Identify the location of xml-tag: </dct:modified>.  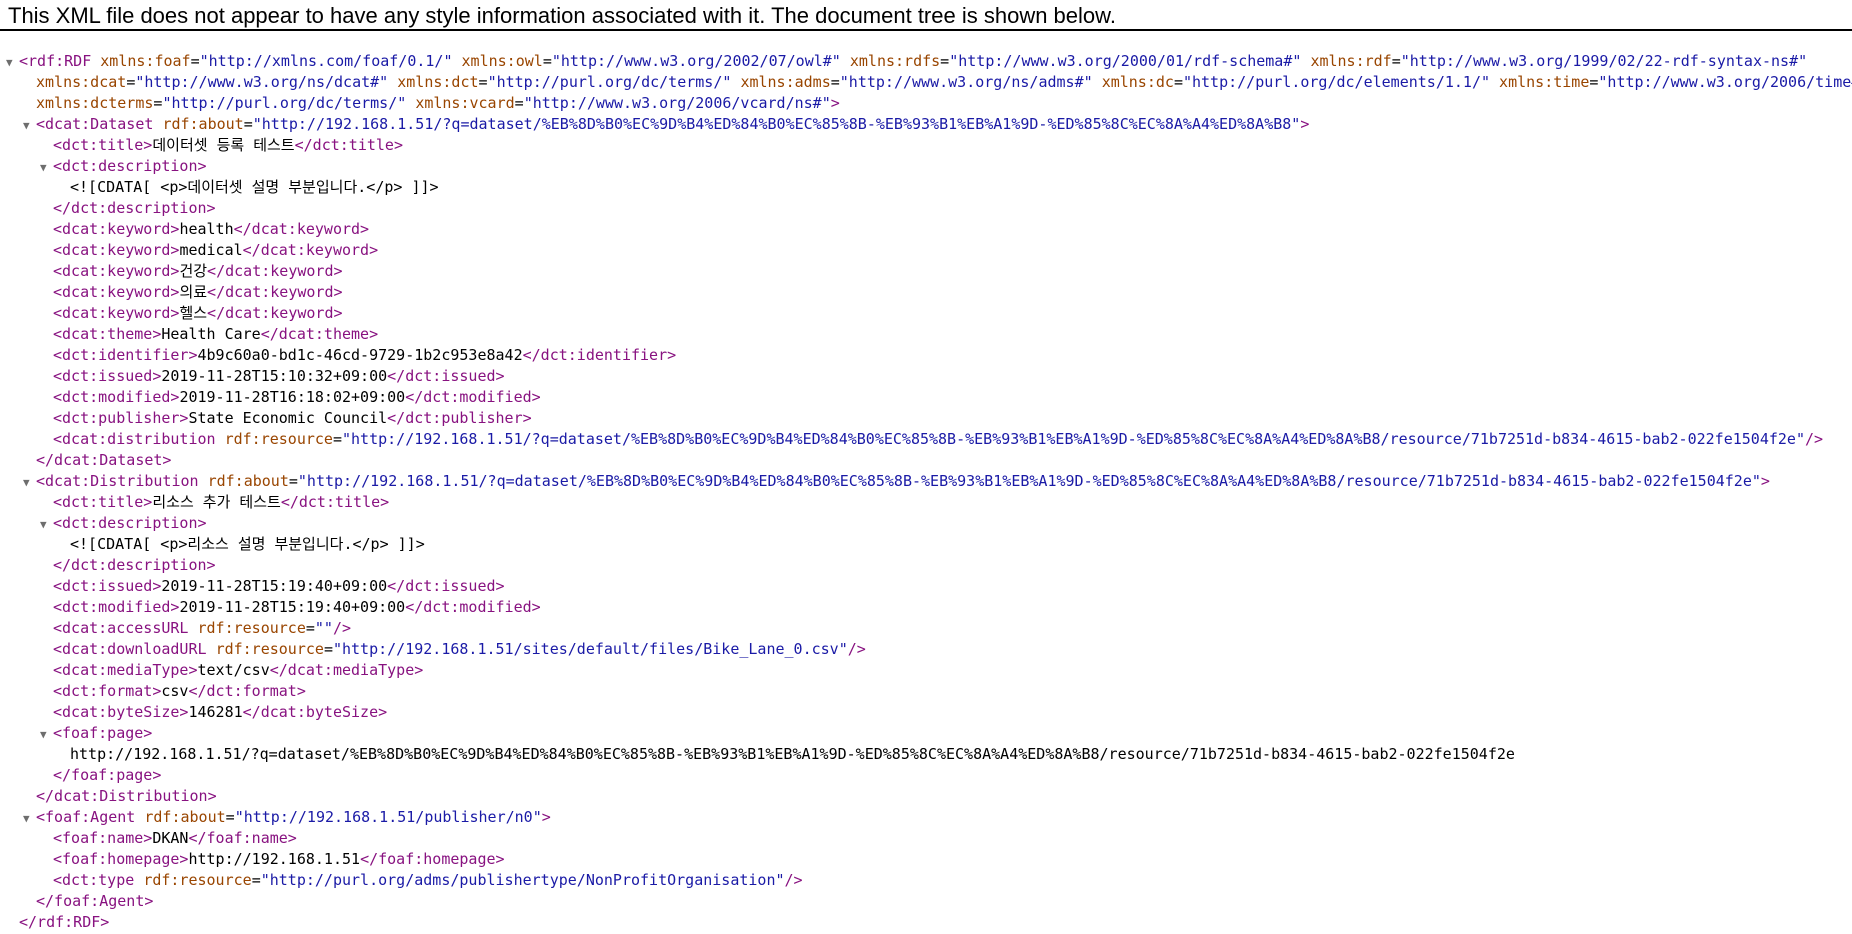
(473, 397).